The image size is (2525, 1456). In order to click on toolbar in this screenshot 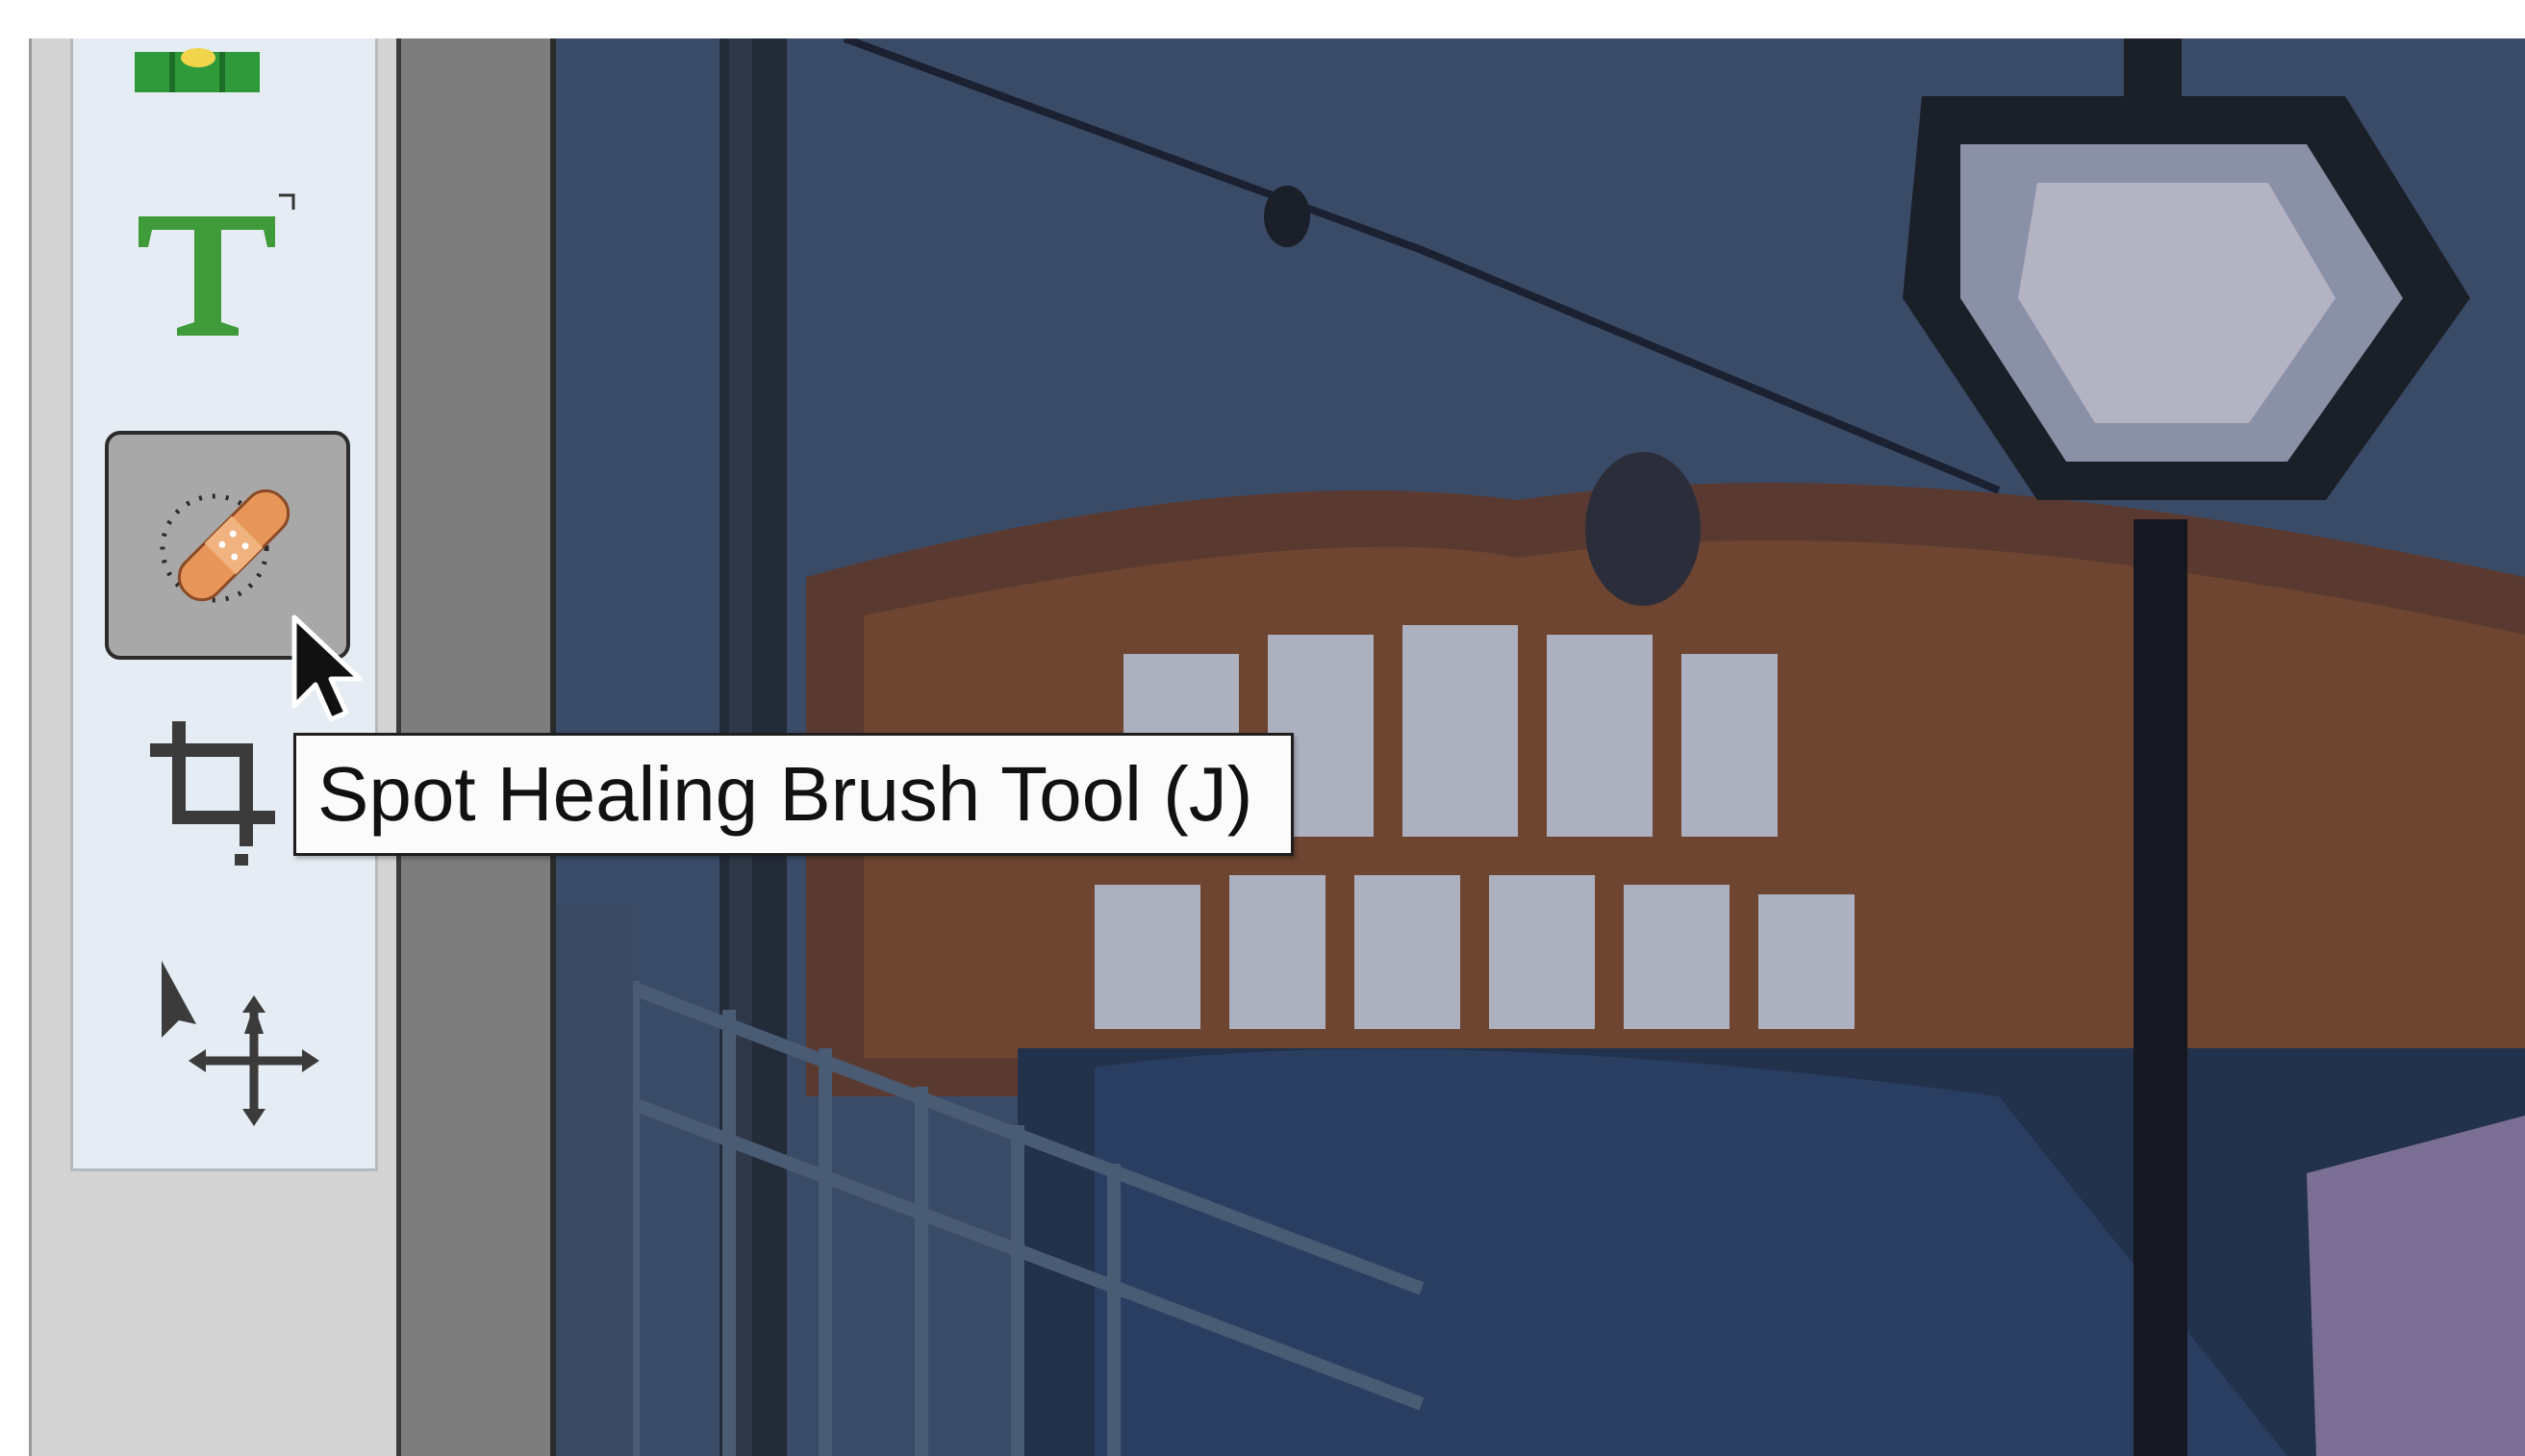, I will do `click(224, 605)`.